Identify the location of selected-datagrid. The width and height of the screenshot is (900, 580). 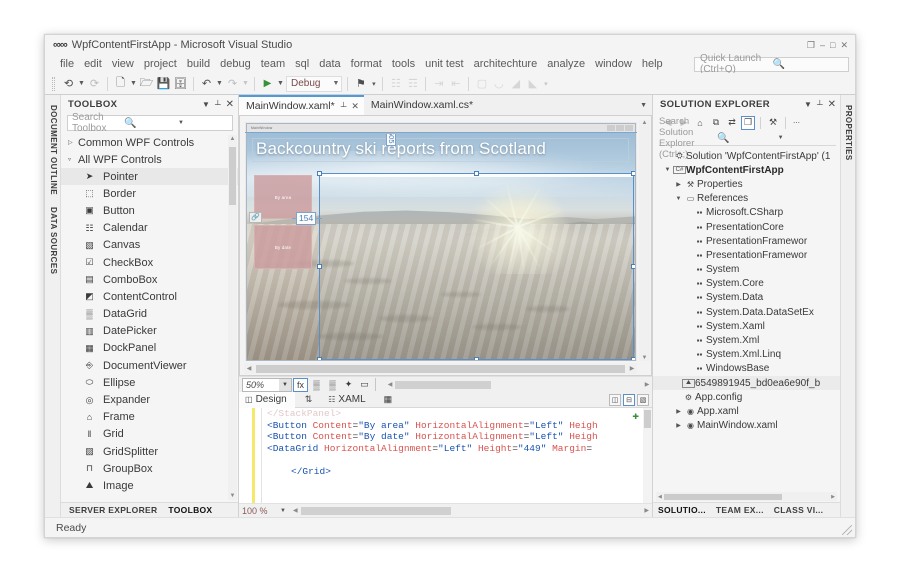
(476, 265).